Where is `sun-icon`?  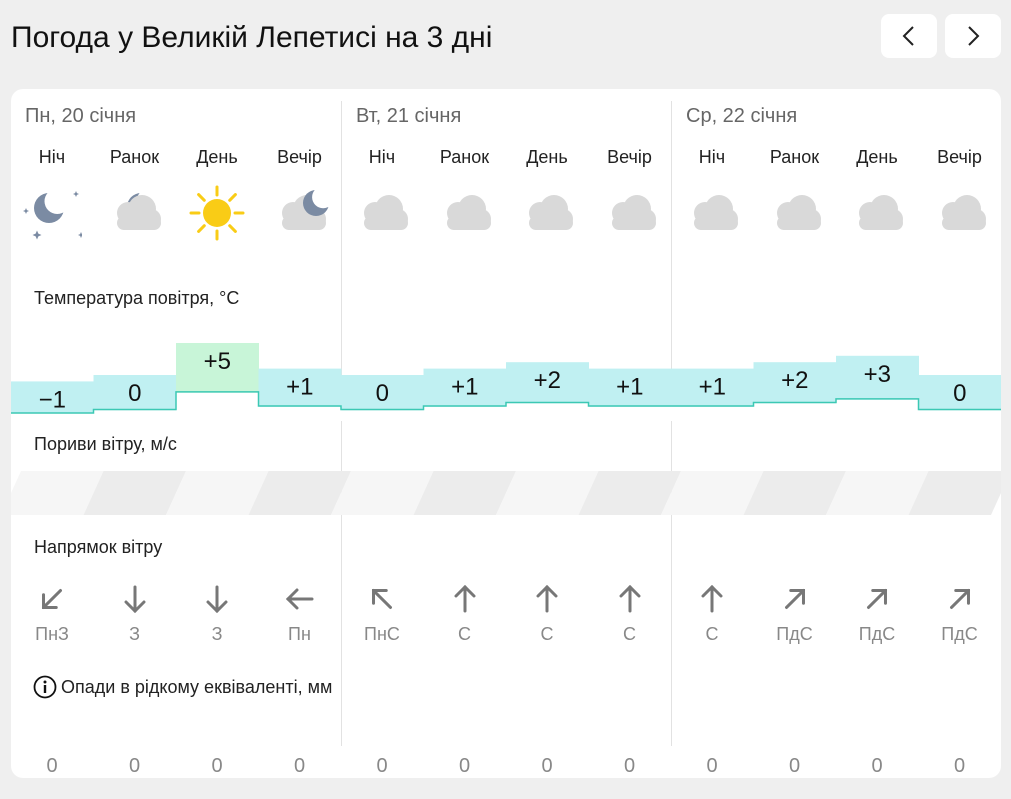 sun-icon is located at coordinates (217, 213).